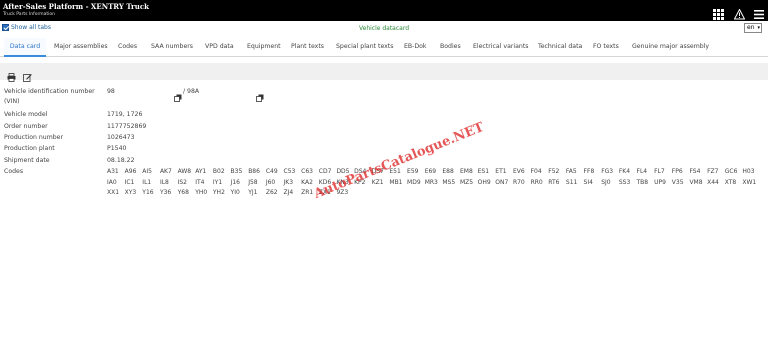  I want to click on tab-bodies: Bodies, so click(450, 46).